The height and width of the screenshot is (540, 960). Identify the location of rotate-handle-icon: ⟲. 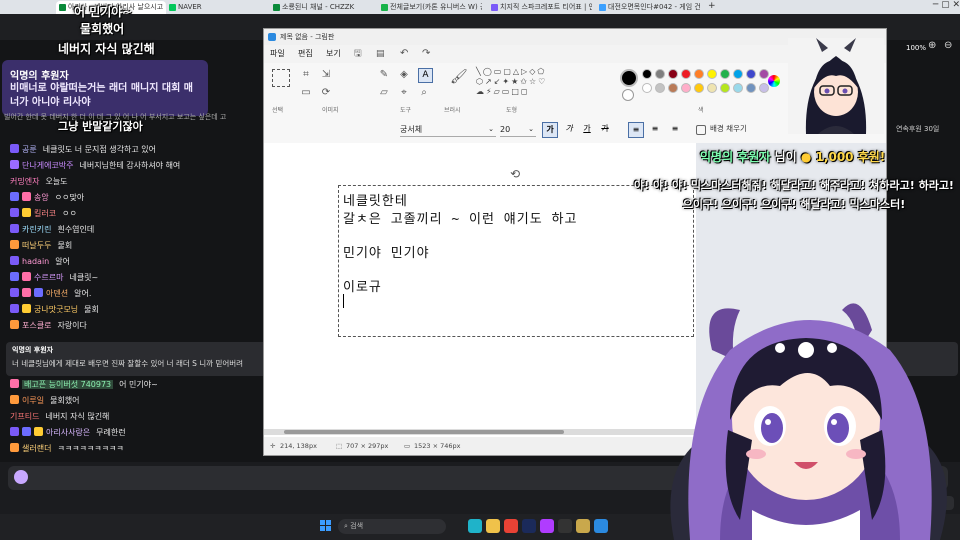
(515, 174).